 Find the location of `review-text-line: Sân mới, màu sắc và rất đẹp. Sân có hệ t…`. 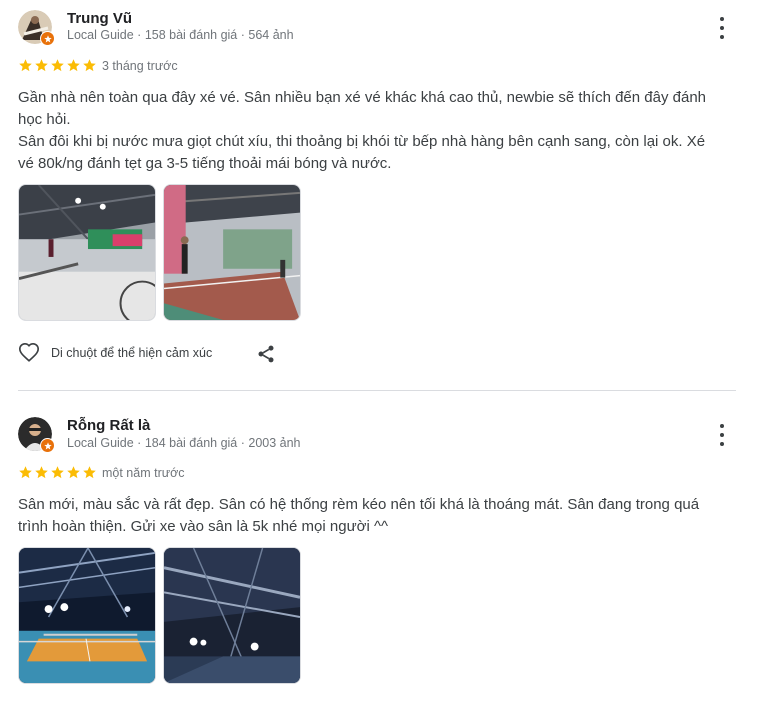

review-text-line: Sân mới, màu sắc và rất đẹp. Sân có hệ t… is located at coordinates (359, 504).